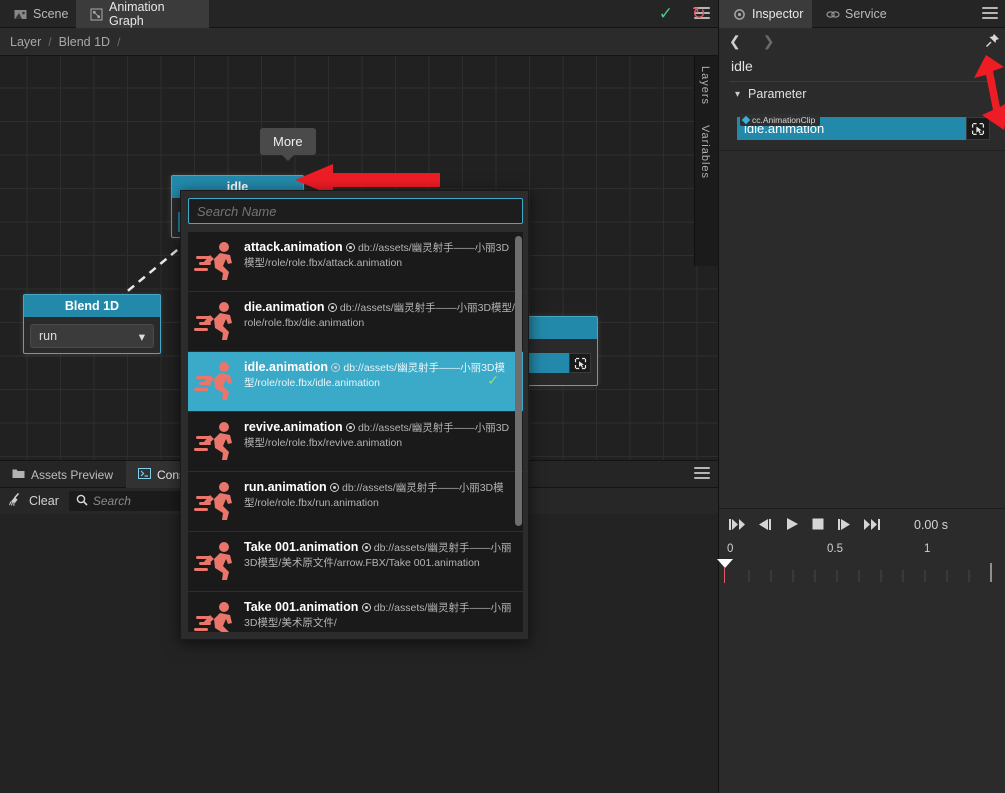  I want to click on graph-side-tabs: Layers Variables, so click(706, 161).